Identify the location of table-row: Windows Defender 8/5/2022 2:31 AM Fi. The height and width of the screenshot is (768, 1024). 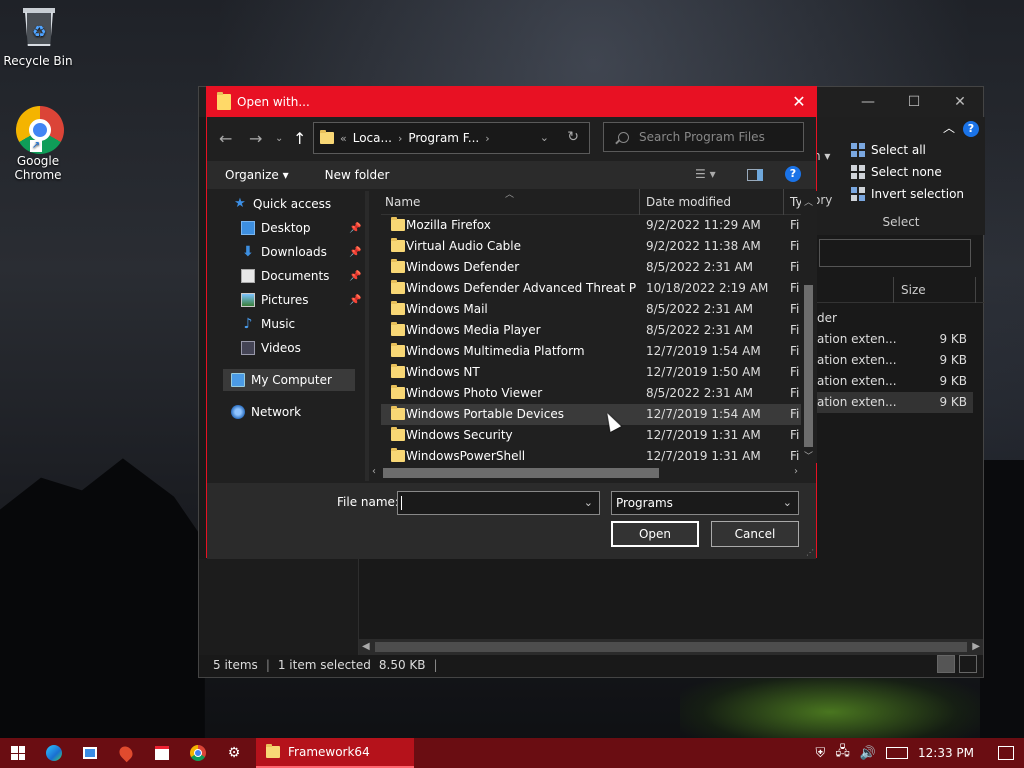
(591, 267).